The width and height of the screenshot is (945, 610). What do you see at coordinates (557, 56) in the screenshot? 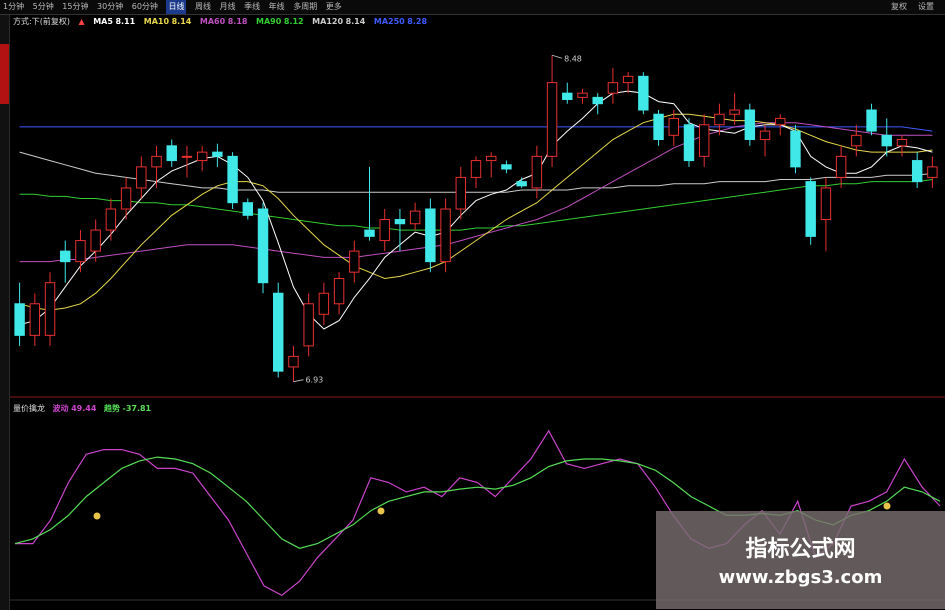
I see `high-marker` at bounding box center [557, 56].